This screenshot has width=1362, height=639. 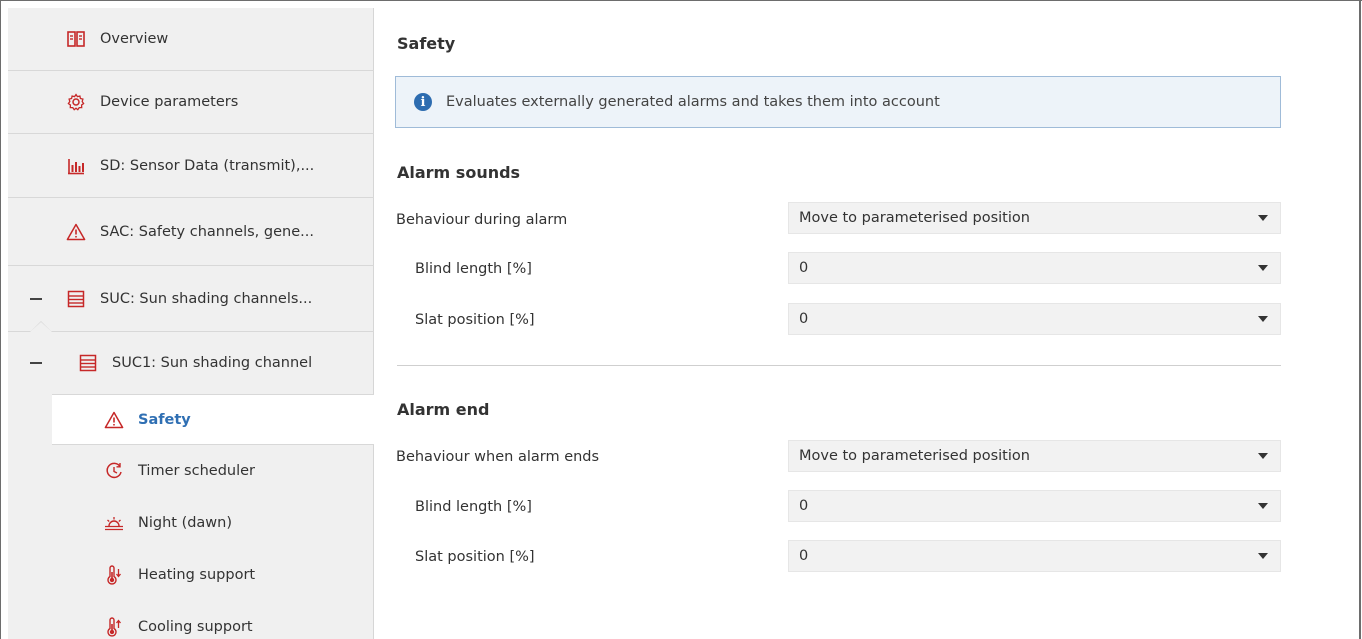 What do you see at coordinates (423, 102) in the screenshot?
I see `info-icon: i` at bounding box center [423, 102].